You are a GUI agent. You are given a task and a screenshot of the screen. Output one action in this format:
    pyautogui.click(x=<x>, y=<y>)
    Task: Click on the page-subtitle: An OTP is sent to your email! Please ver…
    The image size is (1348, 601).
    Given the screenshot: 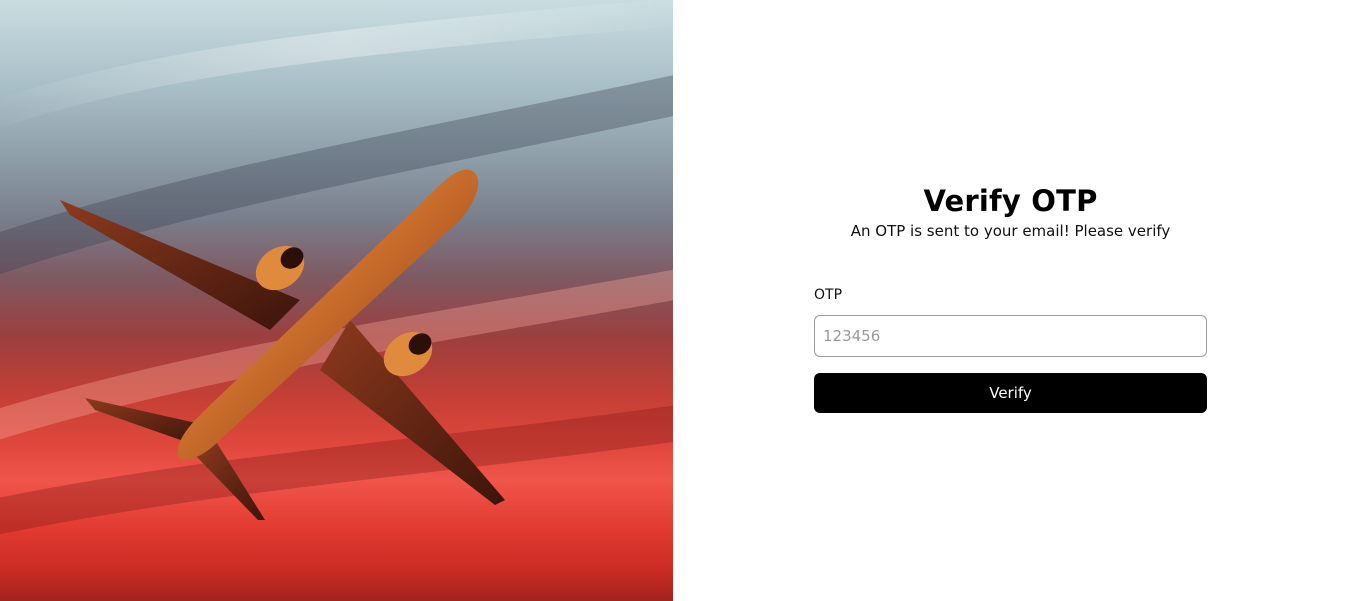 What is the action you would take?
    pyautogui.click(x=1010, y=231)
    